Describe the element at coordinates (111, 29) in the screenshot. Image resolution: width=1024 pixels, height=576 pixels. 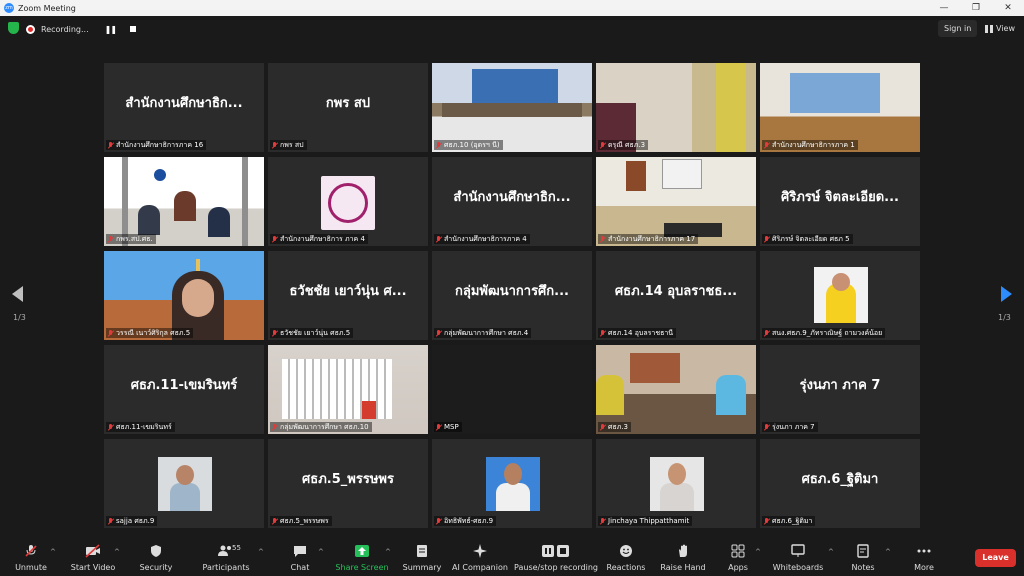
I see `pause-recording-icon: ❚❚` at that location.